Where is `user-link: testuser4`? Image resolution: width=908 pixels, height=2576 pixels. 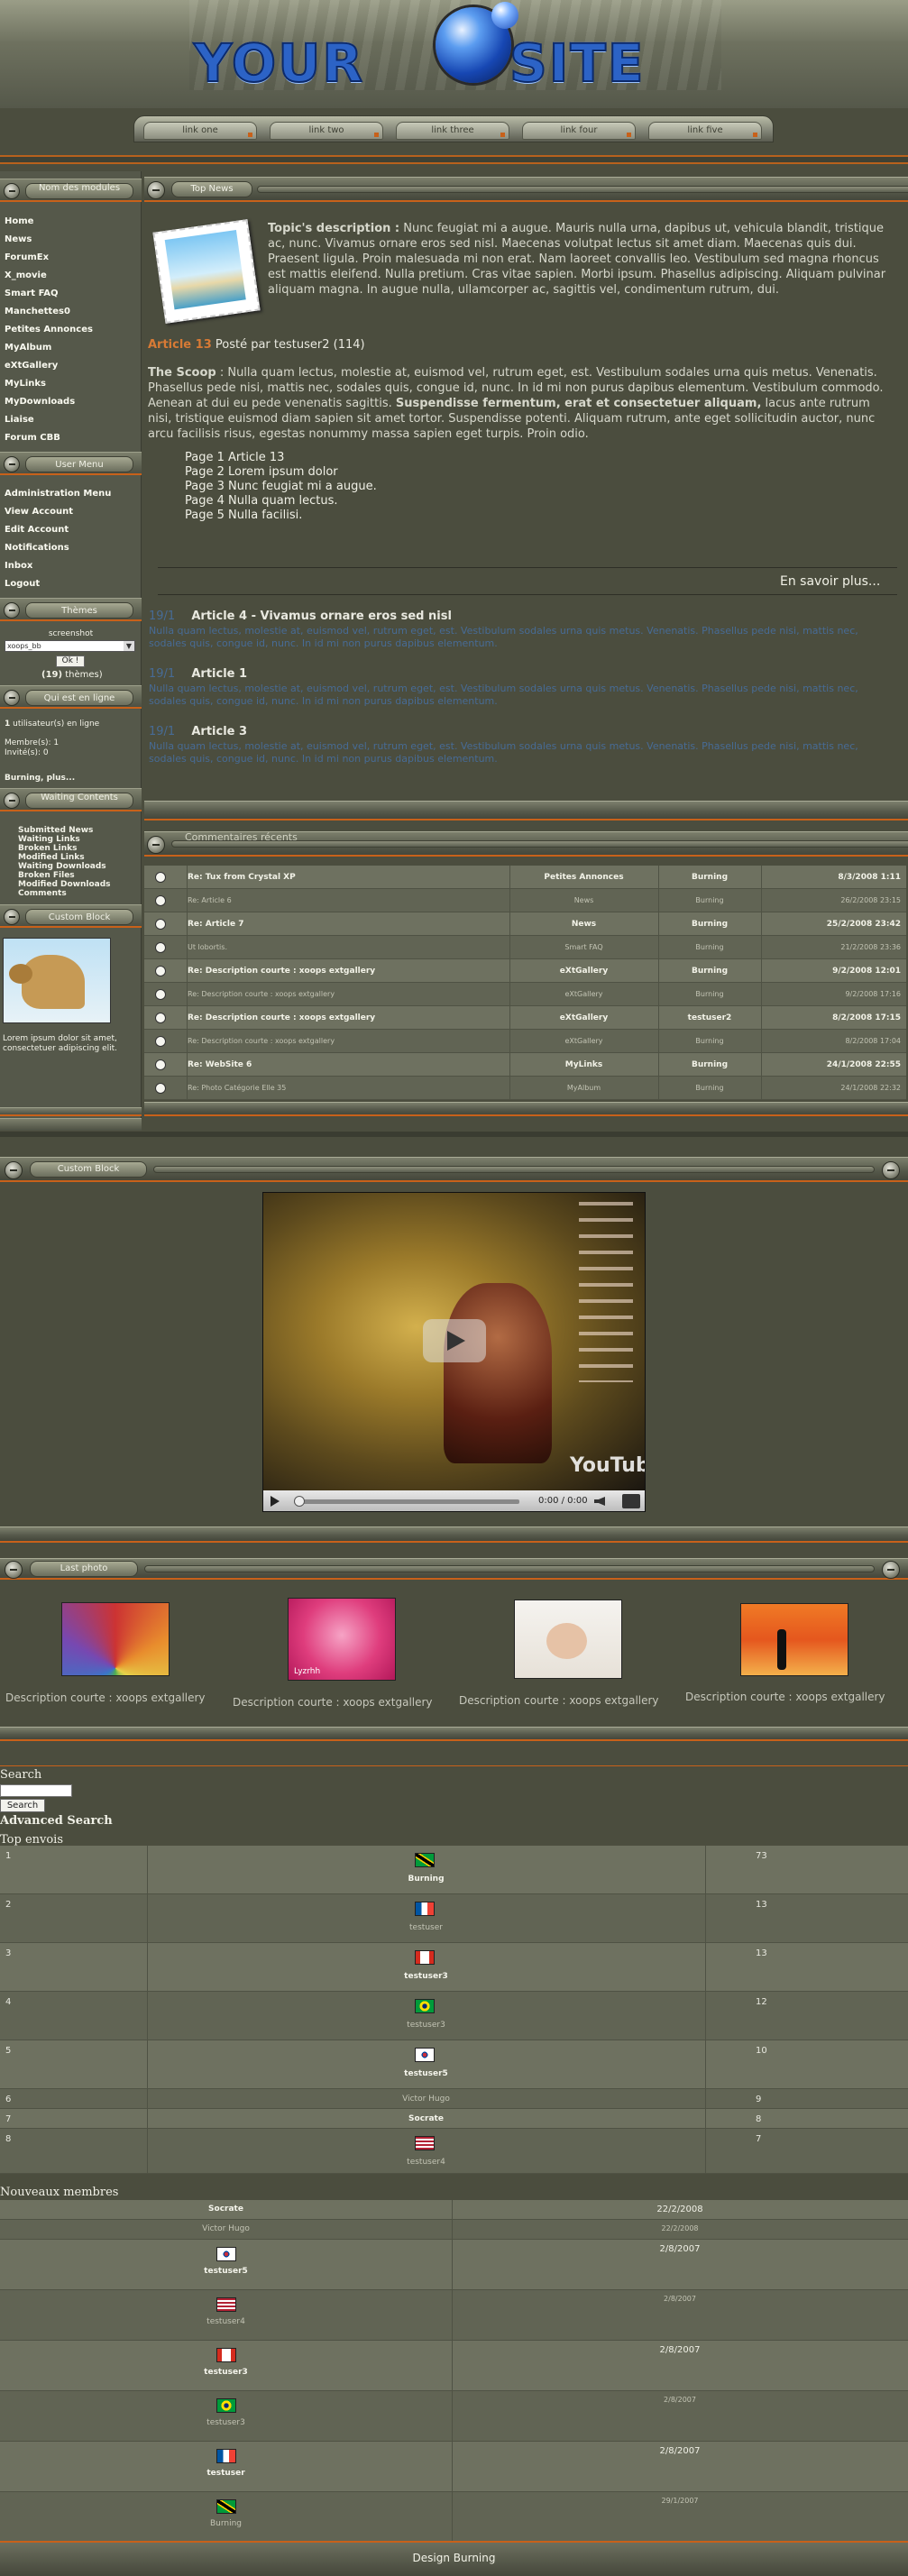
user-link: testuser4 is located at coordinates (426, 2162).